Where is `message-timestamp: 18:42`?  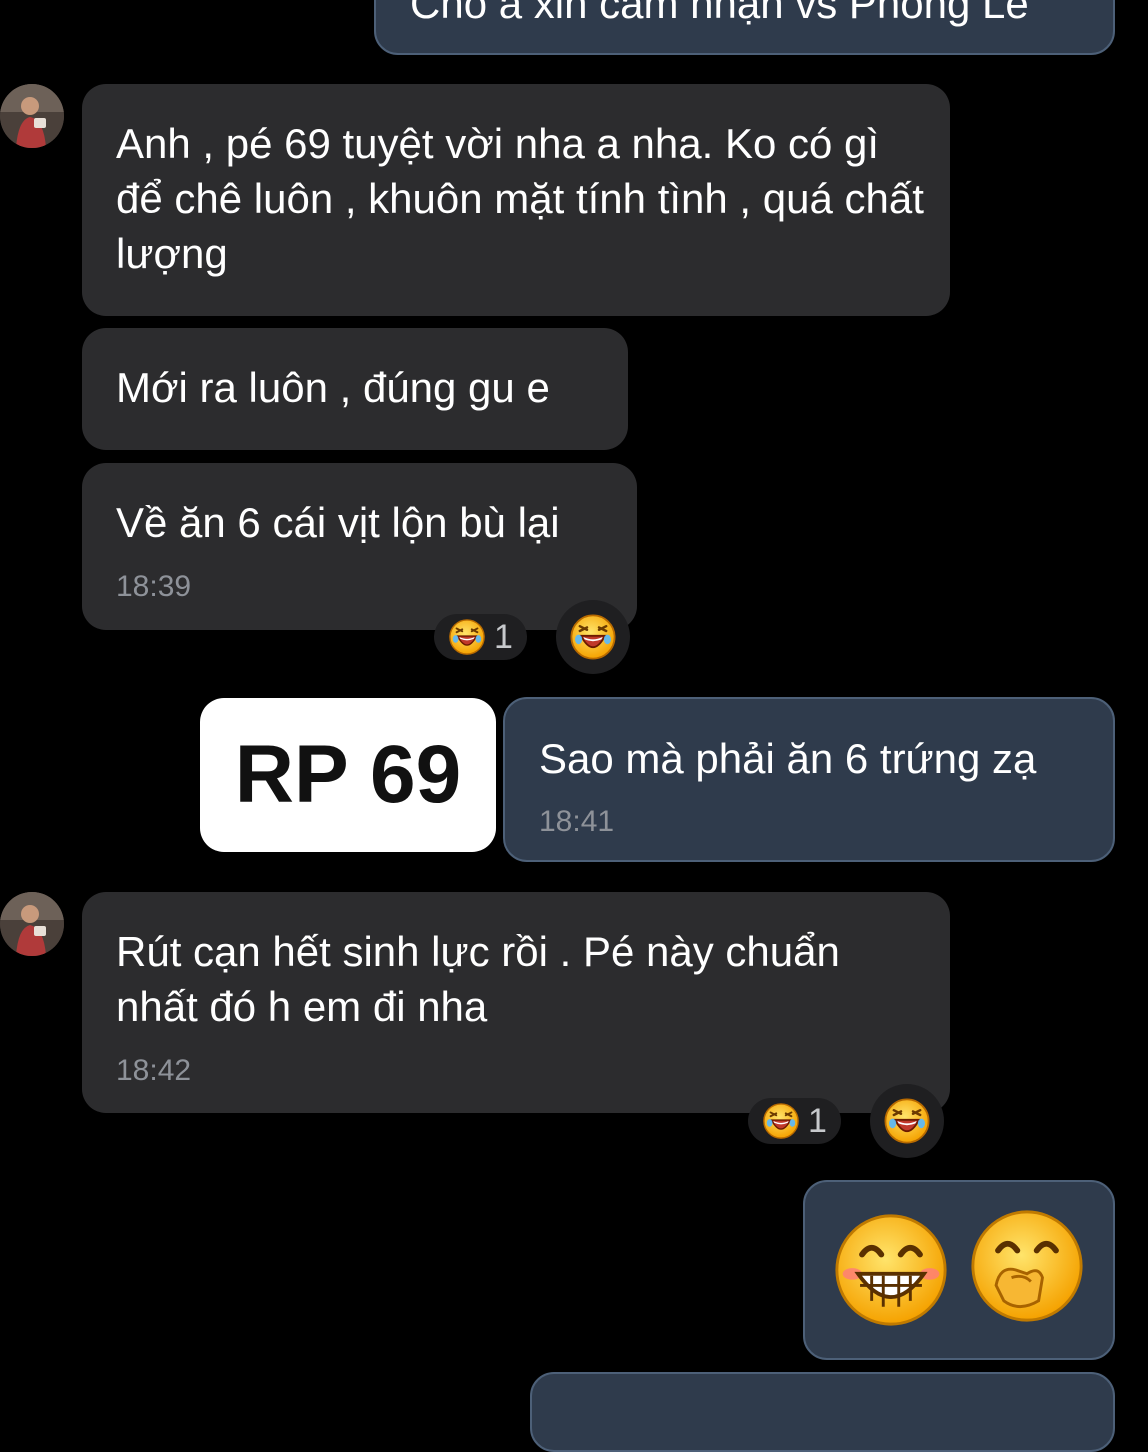 message-timestamp: 18:42 is located at coordinates (154, 1070).